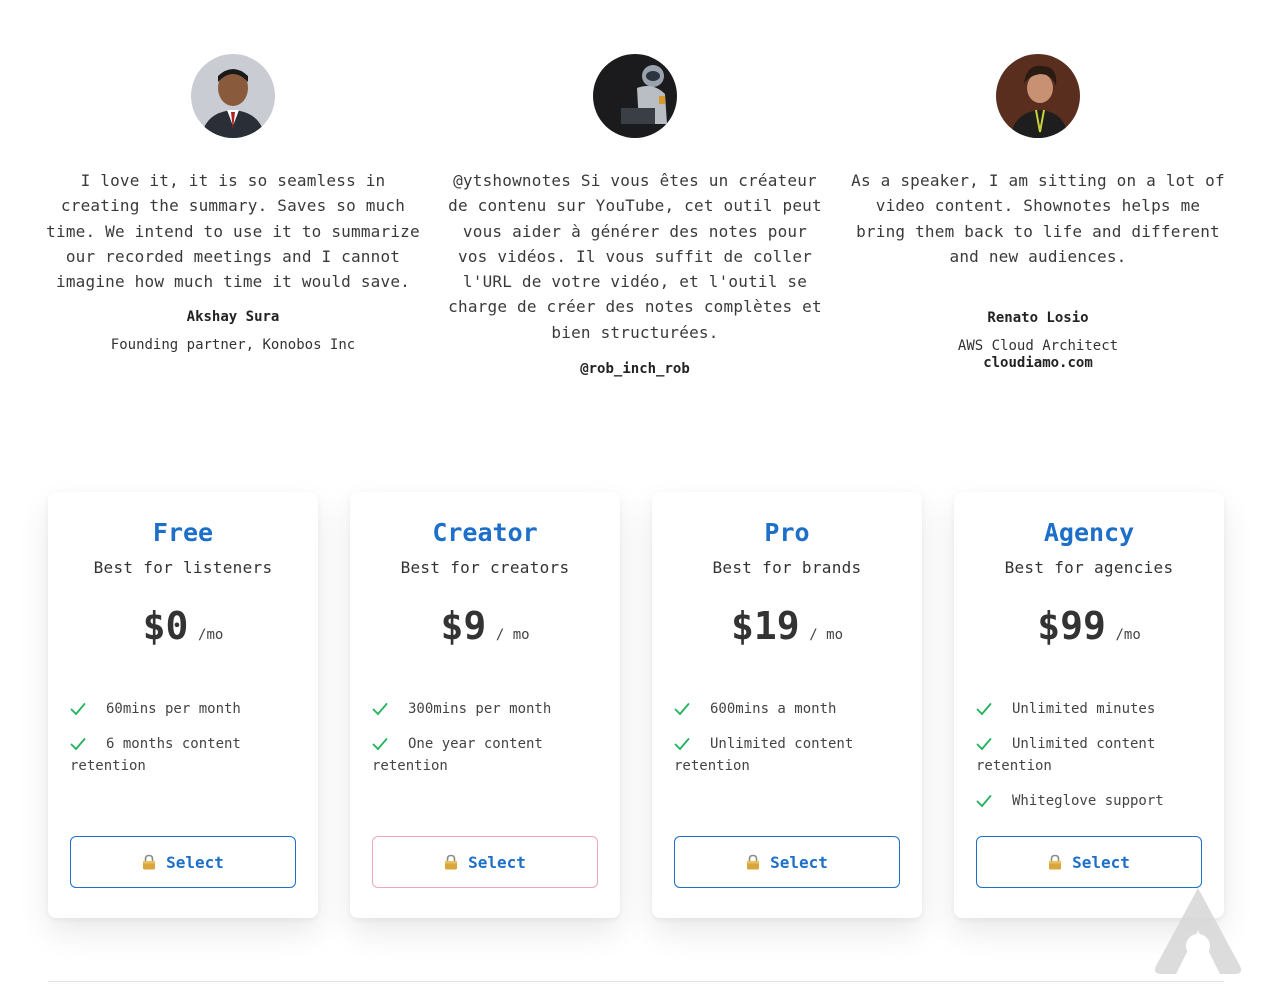 The width and height of the screenshot is (1280, 1000). Describe the element at coordinates (787, 567) in the screenshot. I see `plan-subtitle: Best for brands` at that location.